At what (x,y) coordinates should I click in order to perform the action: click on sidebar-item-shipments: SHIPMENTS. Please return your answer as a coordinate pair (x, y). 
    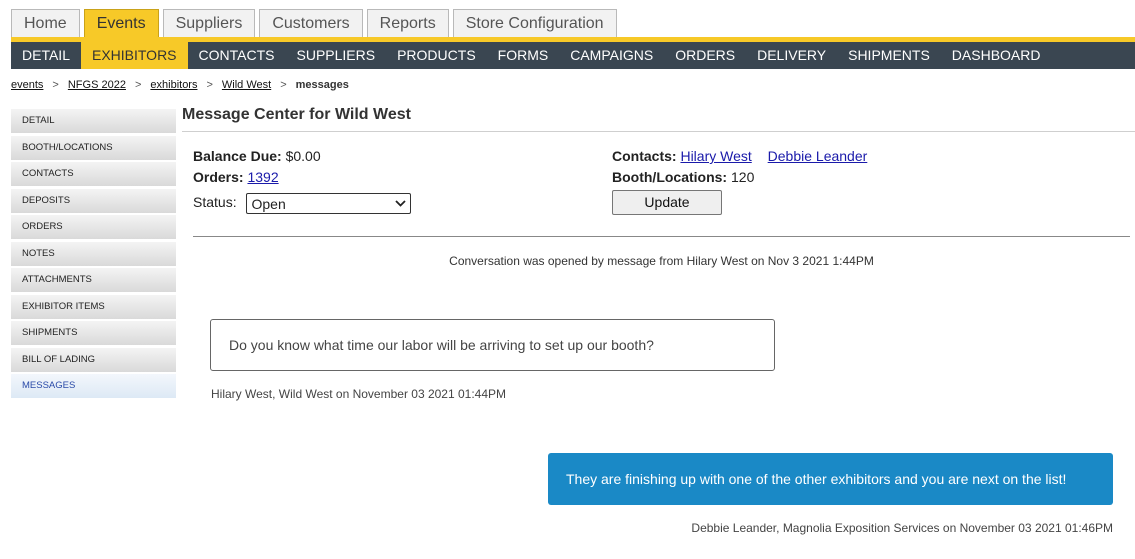
    Looking at the image, I should click on (93, 333).